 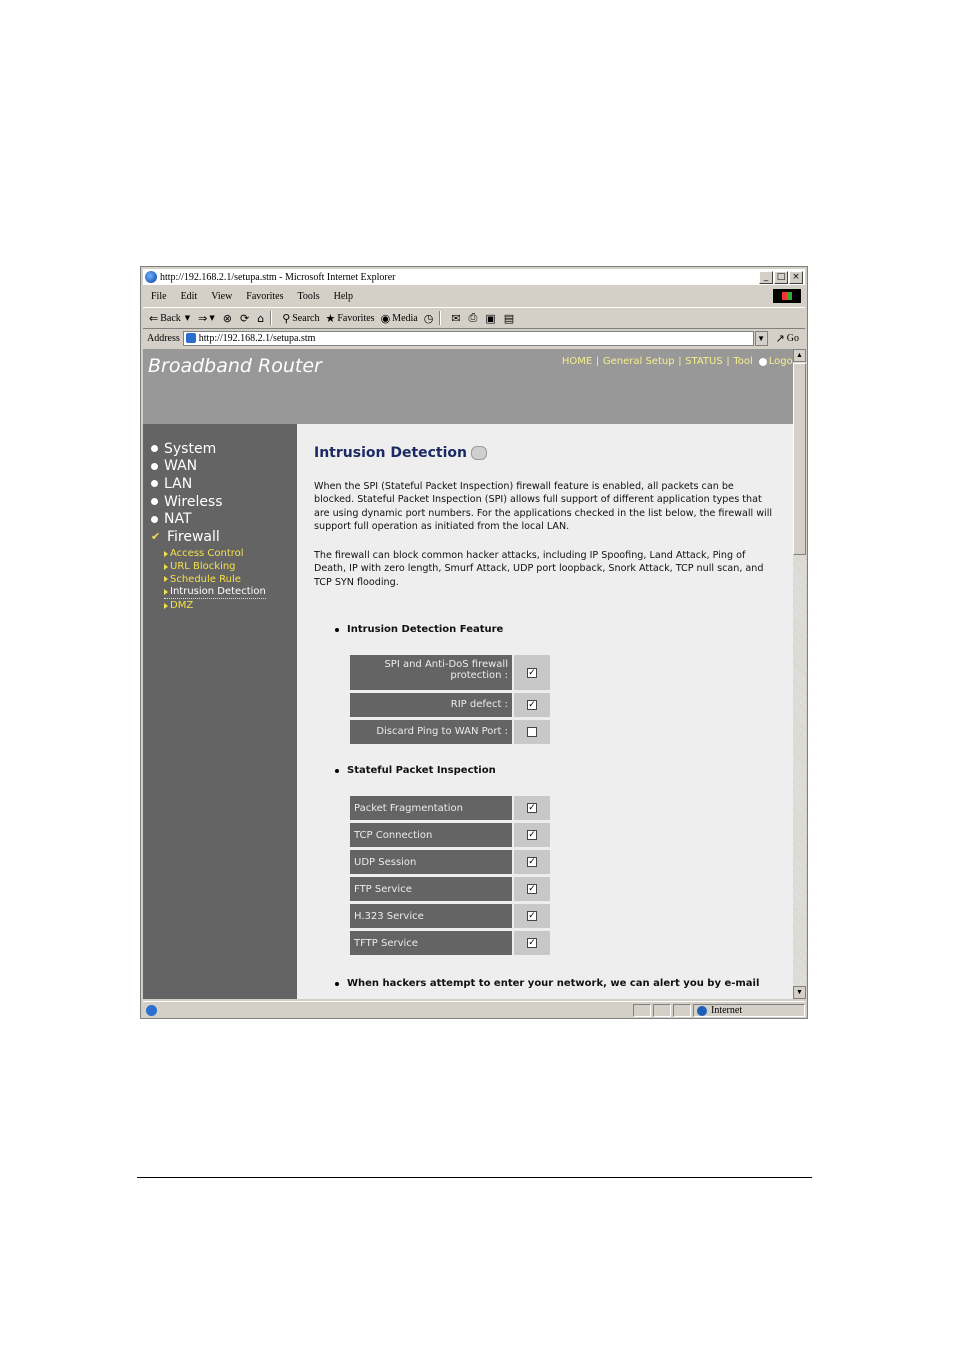 I want to click on nav-status: STATUS, so click(x=704, y=361).